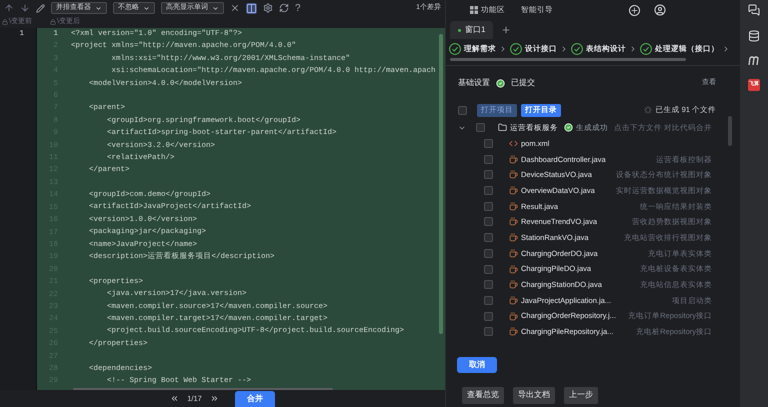 The width and height of the screenshot is (768, 407). I want to click on status-text: 已提交, so click(523, 83).